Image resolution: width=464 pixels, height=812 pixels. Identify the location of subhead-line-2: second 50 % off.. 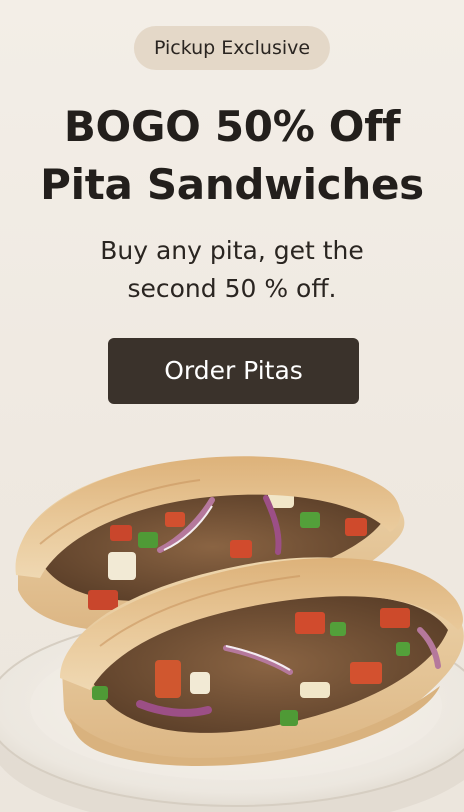
(232, 288).